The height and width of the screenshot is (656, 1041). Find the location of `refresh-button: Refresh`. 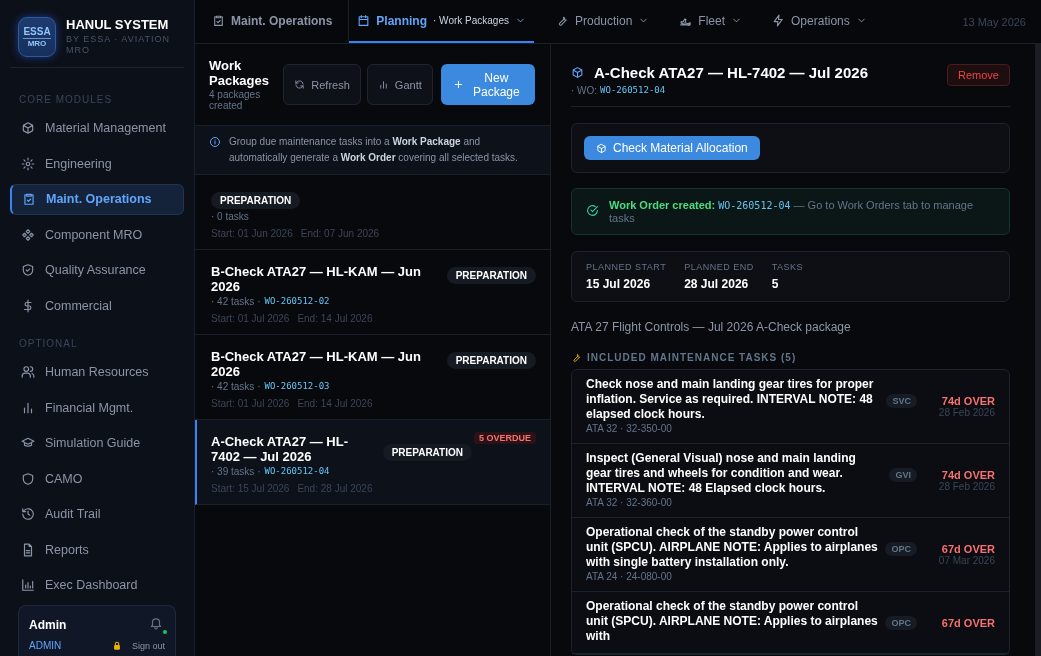

refresh-button: Refresh is located at coordinates (322, 84).